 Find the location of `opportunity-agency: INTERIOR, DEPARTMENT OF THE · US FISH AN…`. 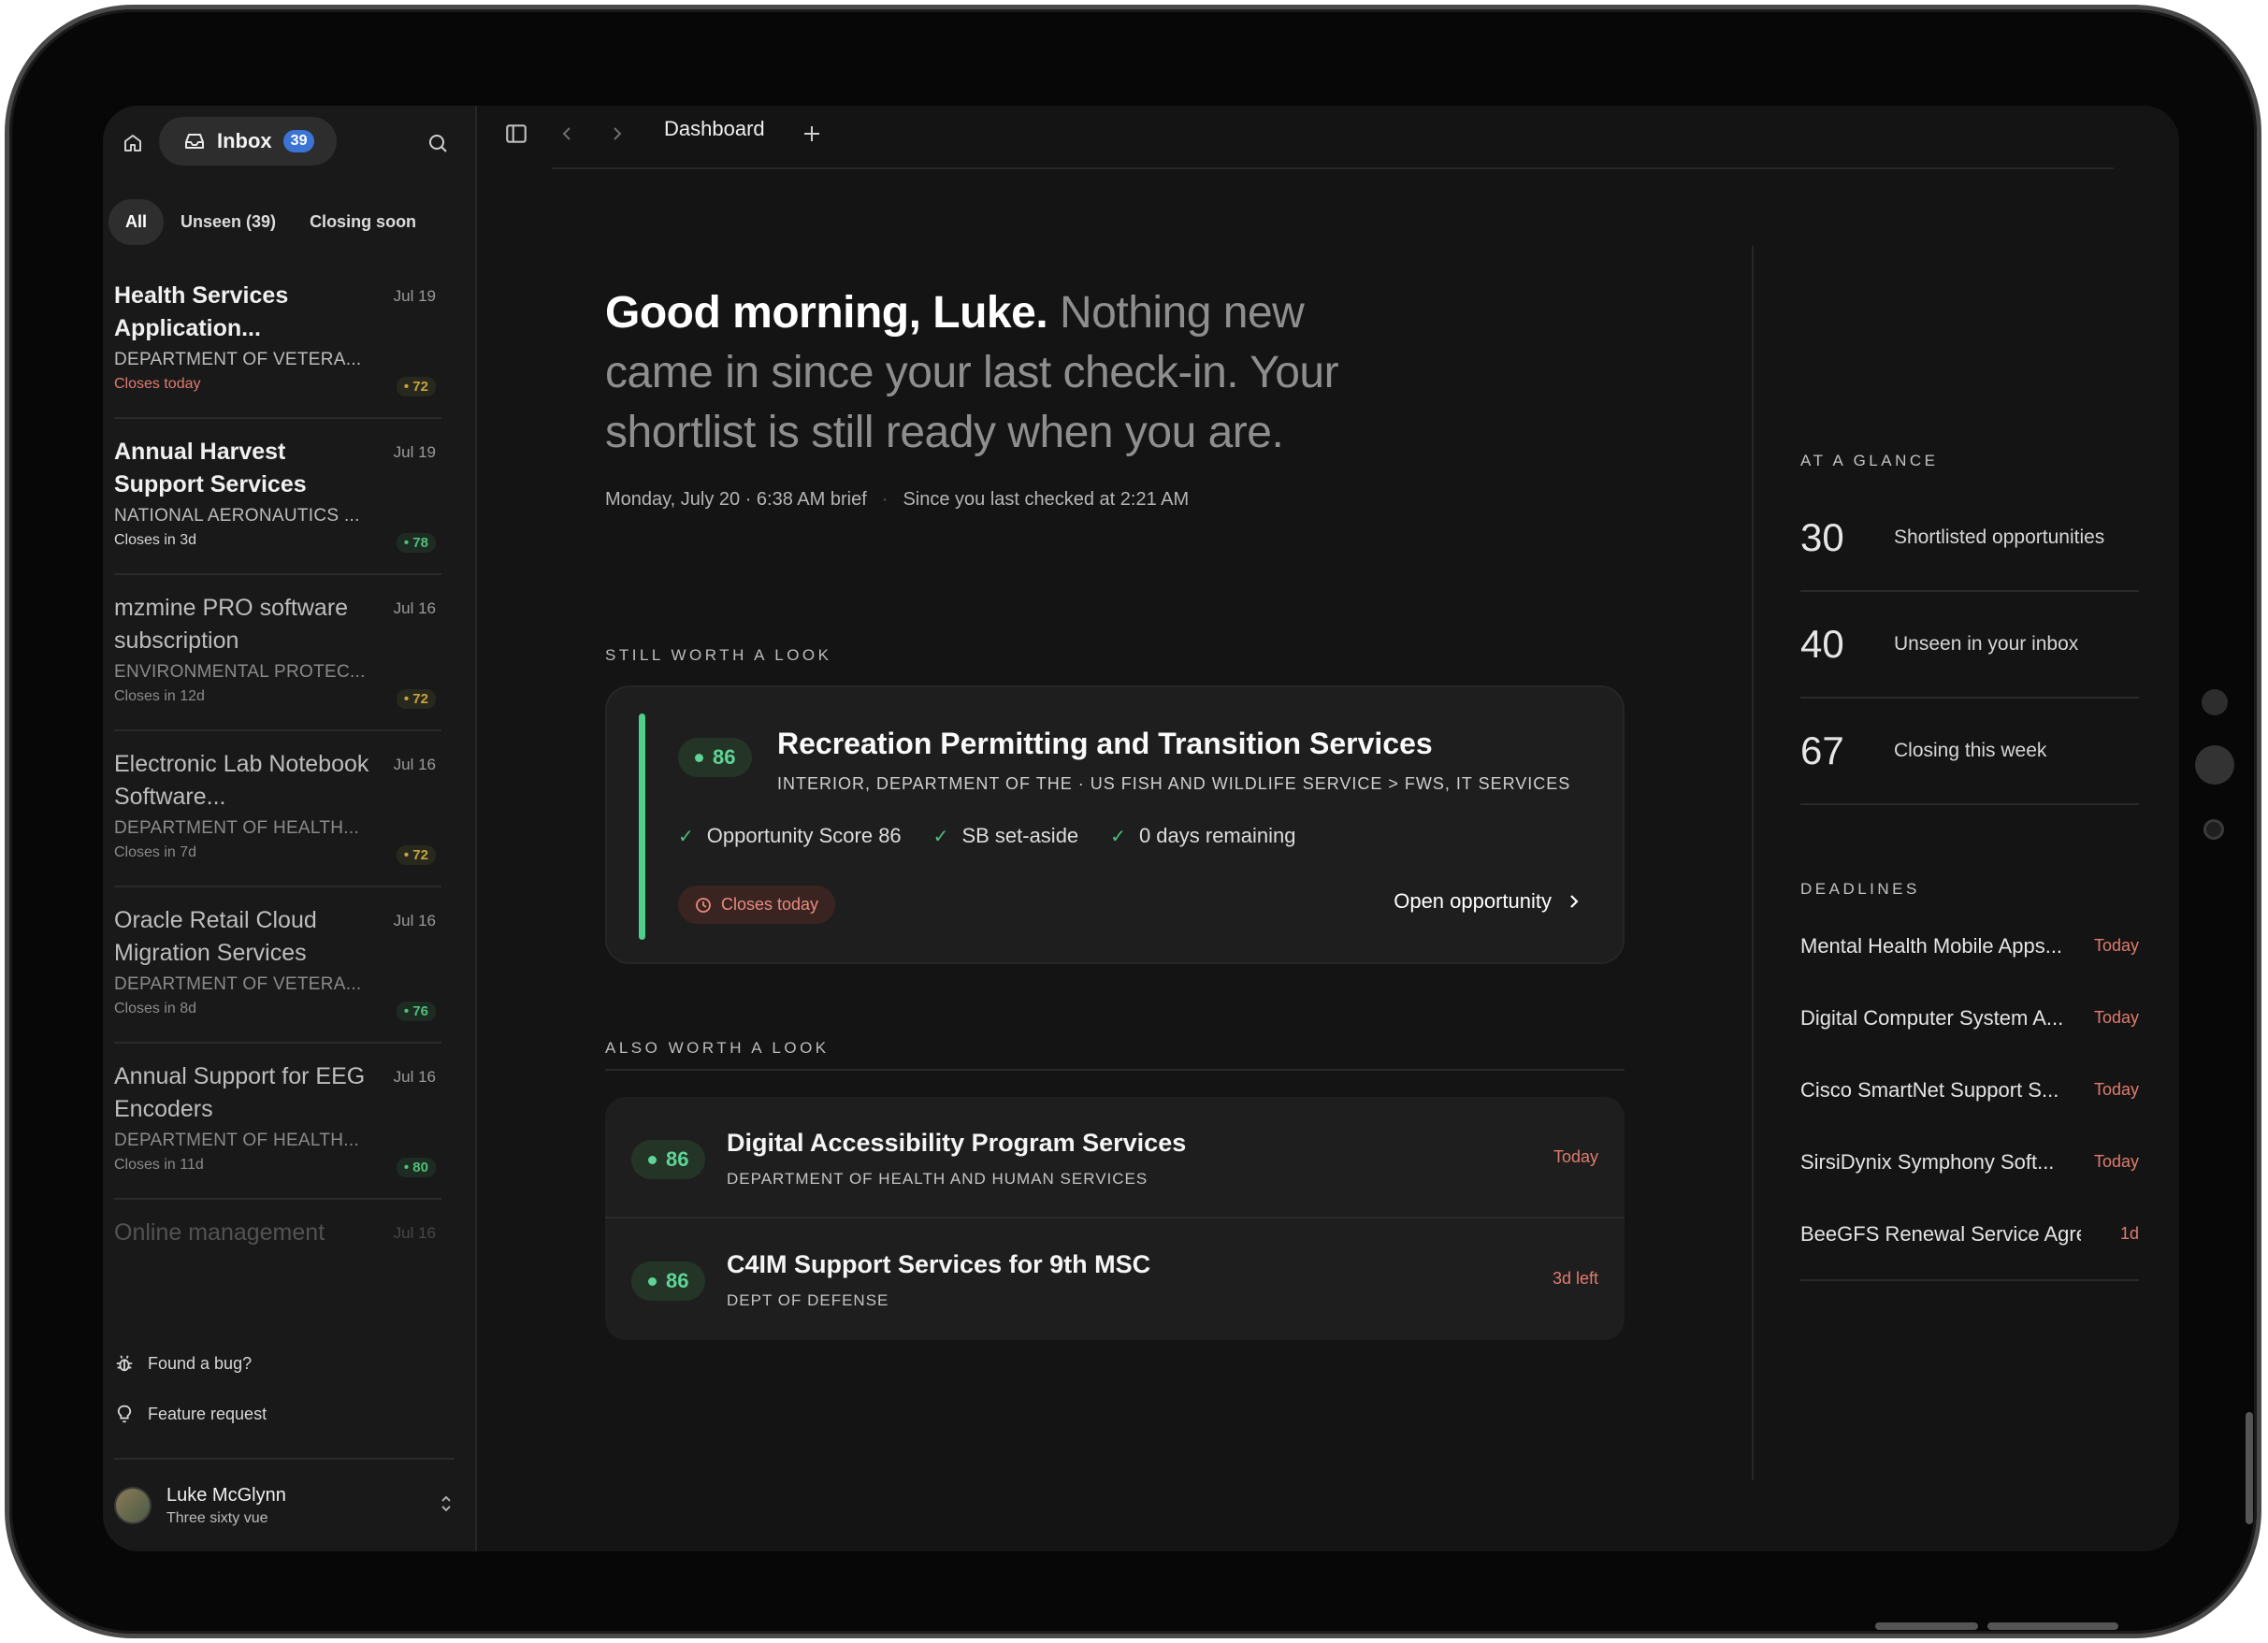

opportunity-agency: INTERIOR, DEPARTMENT OF THE · US FISH AN… is located at coordinates (1174, 783).